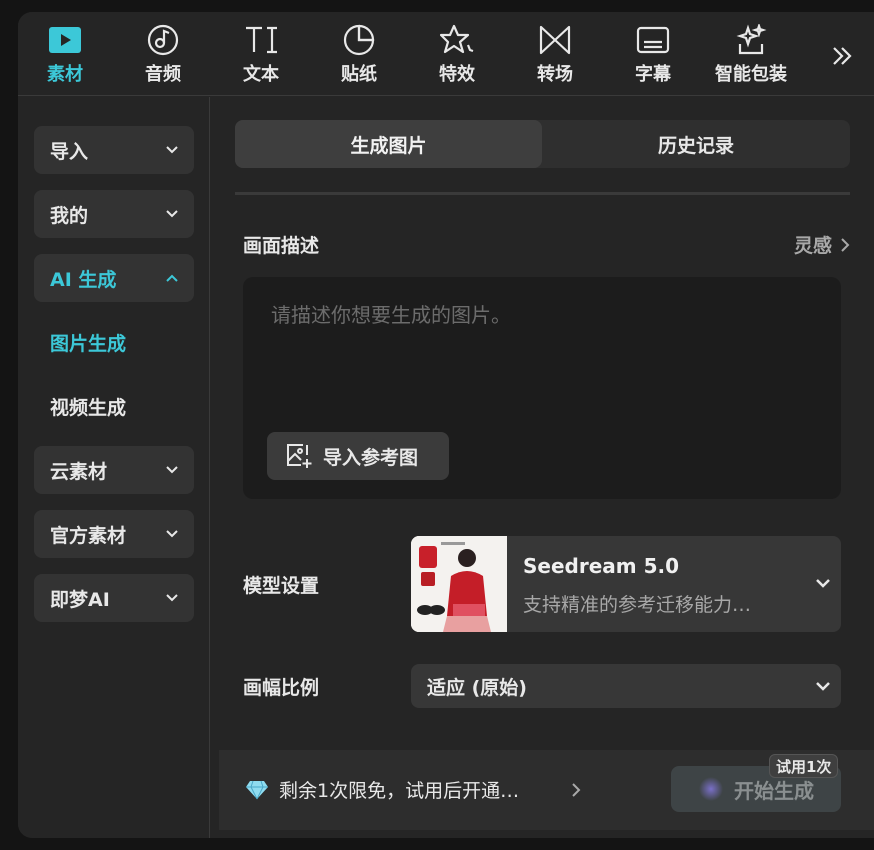 The width and height of the screenshot is (874, 850). I want to click on description-placeholder: 请描述你想要生成的图片。, so click(391, 315).